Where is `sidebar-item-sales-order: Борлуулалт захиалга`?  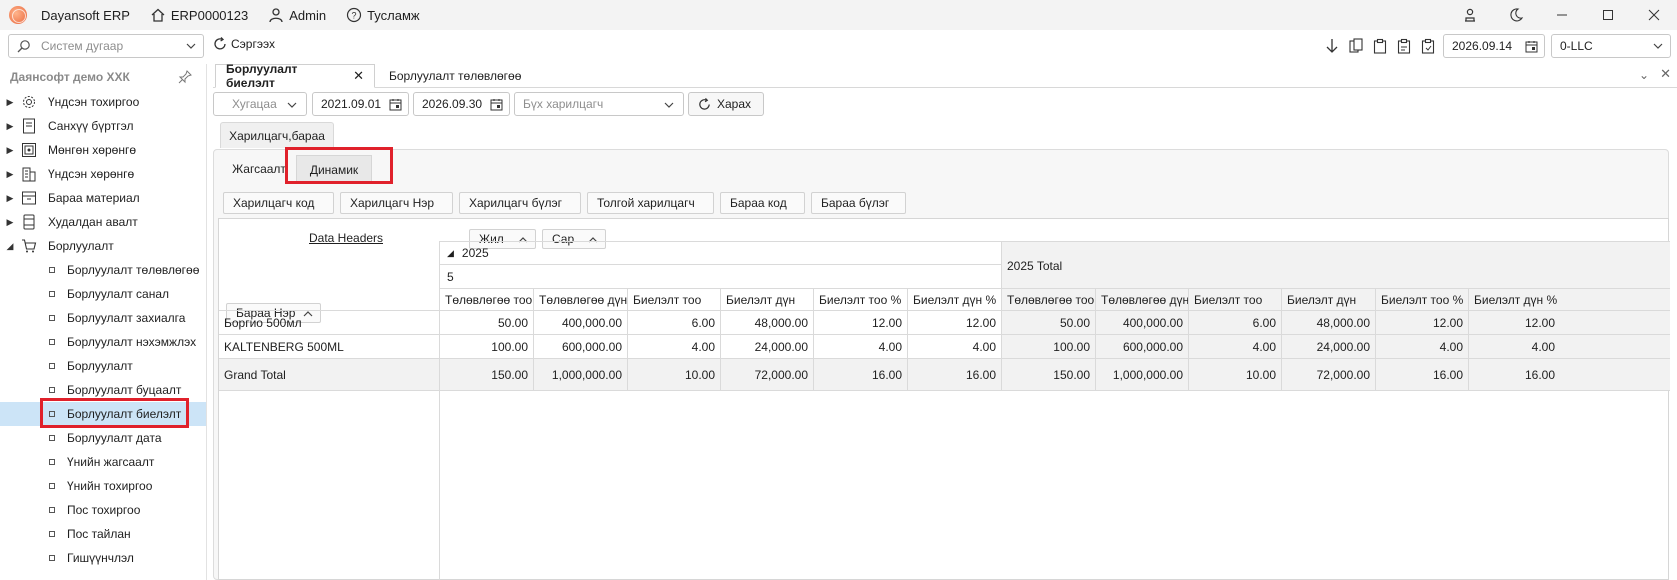
sidebar-item-sales-order: Борлуулалт захиалга is located at coordinates (103, 318).